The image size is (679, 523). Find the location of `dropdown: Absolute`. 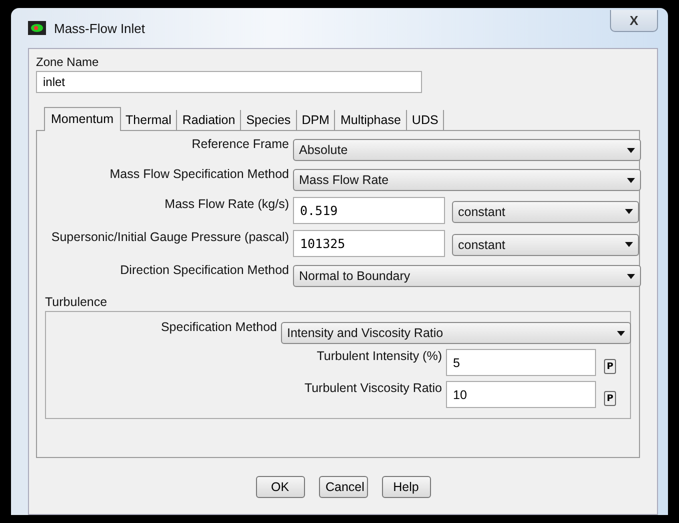

dropdown: Absolute is located at coordinates (467, 150).